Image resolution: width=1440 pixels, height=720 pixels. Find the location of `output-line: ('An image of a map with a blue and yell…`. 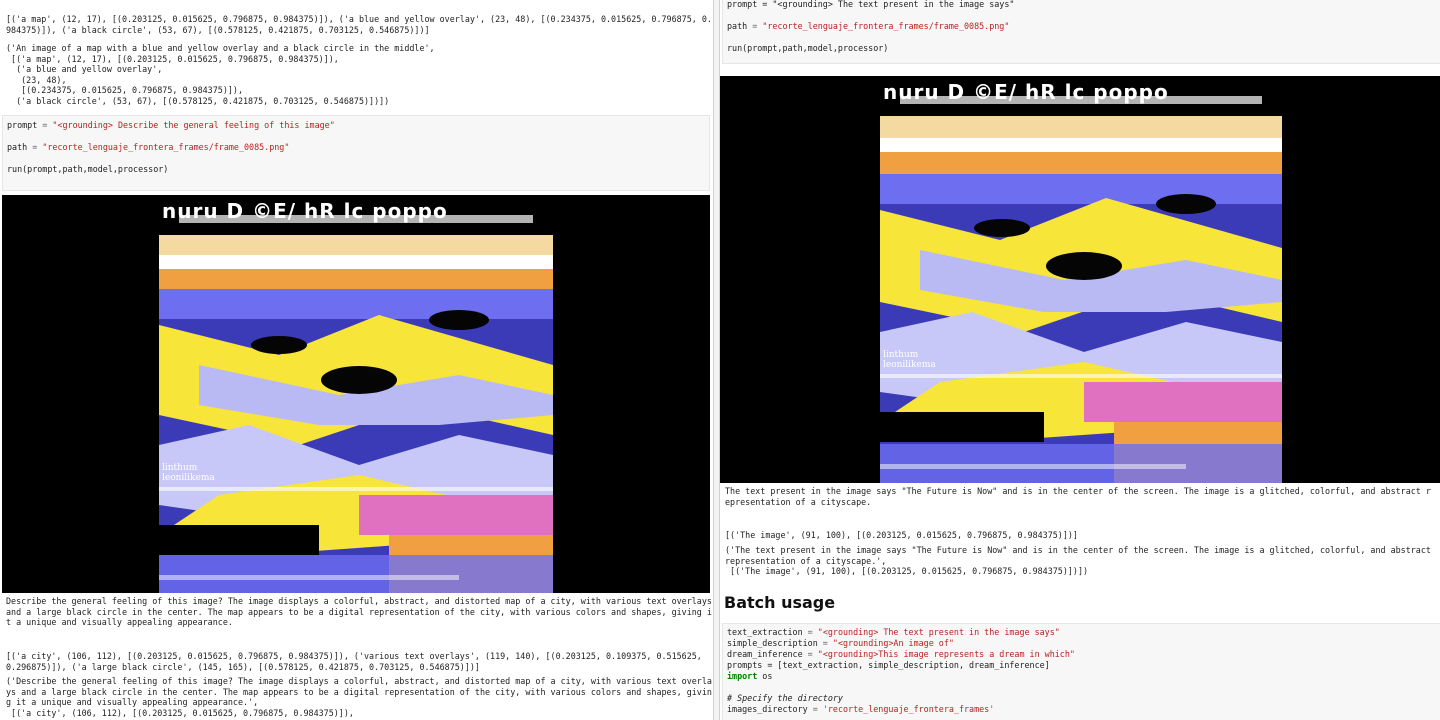

output-line: ('An image of a map with a blue and yell… is located at coordinates (220, 48).